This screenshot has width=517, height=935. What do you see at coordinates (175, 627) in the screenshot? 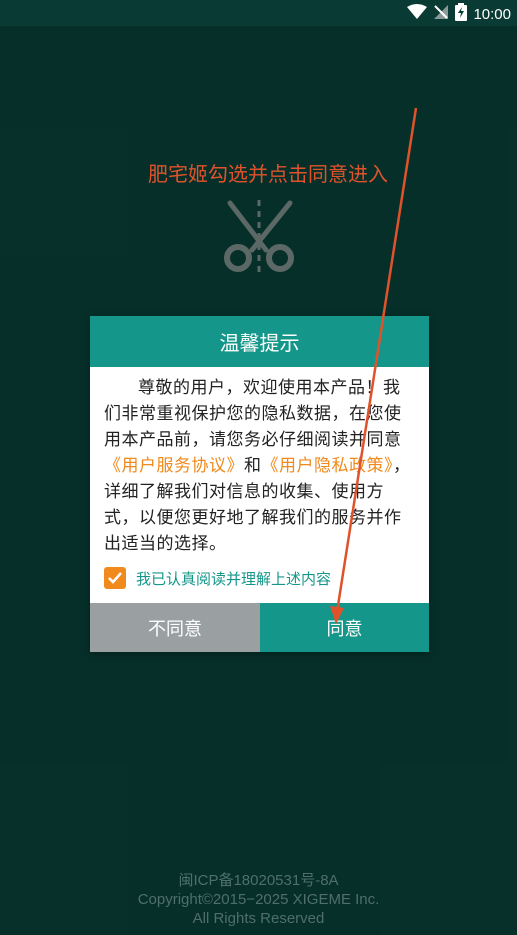
I see `disagree-button: 不同意` at bounding box center [175, 627].